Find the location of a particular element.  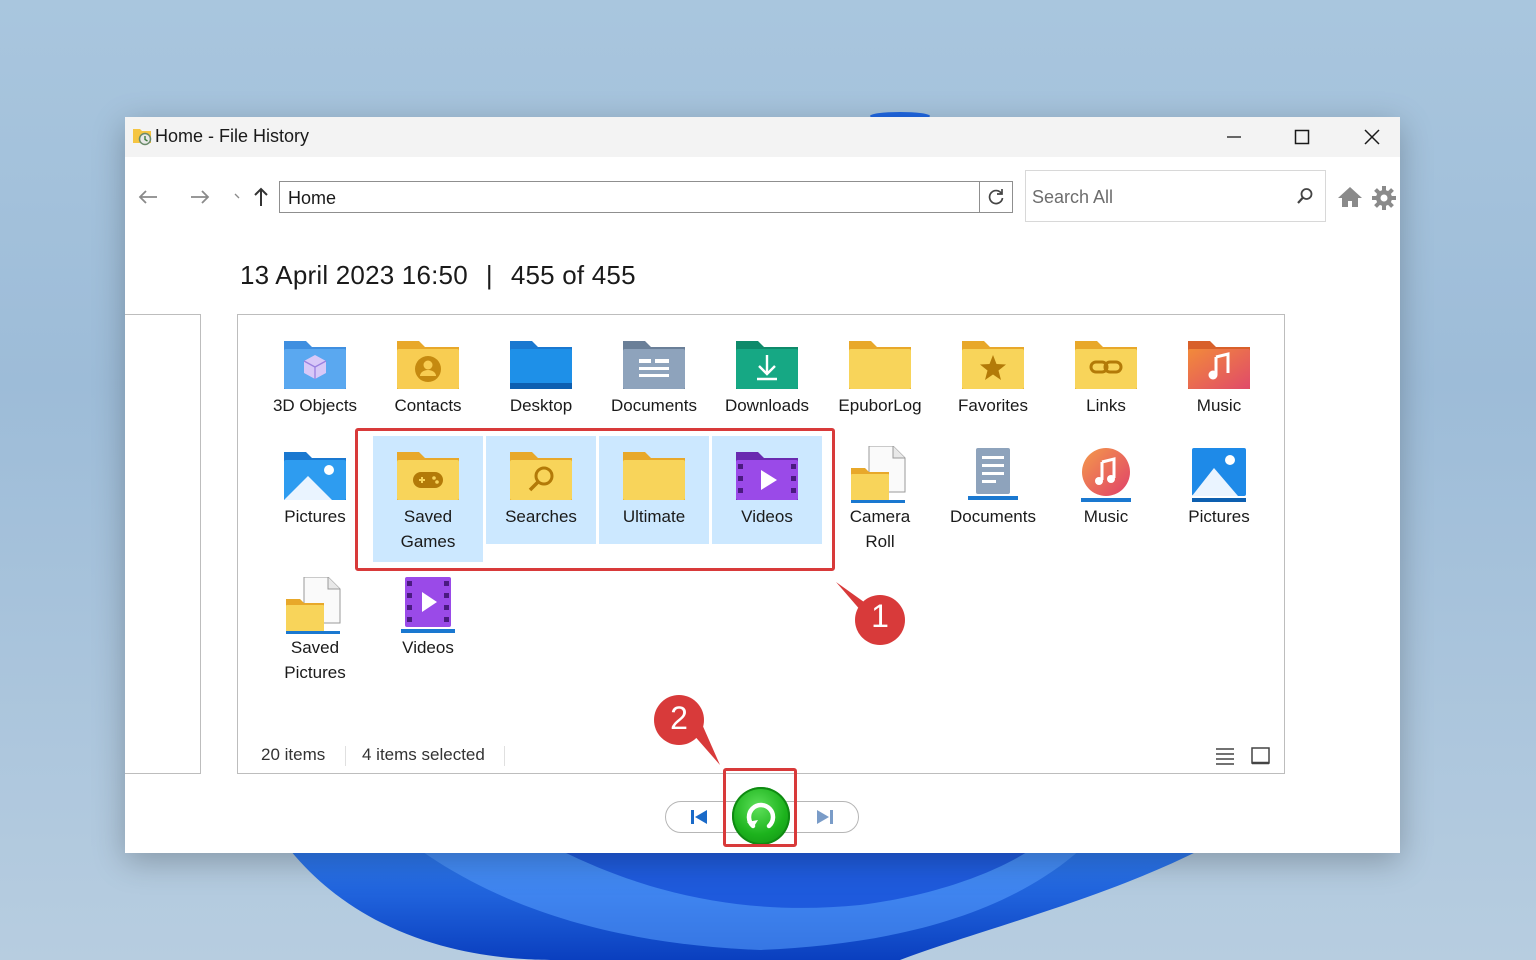

highlight-restore-button is located at coordinates (760, 807).